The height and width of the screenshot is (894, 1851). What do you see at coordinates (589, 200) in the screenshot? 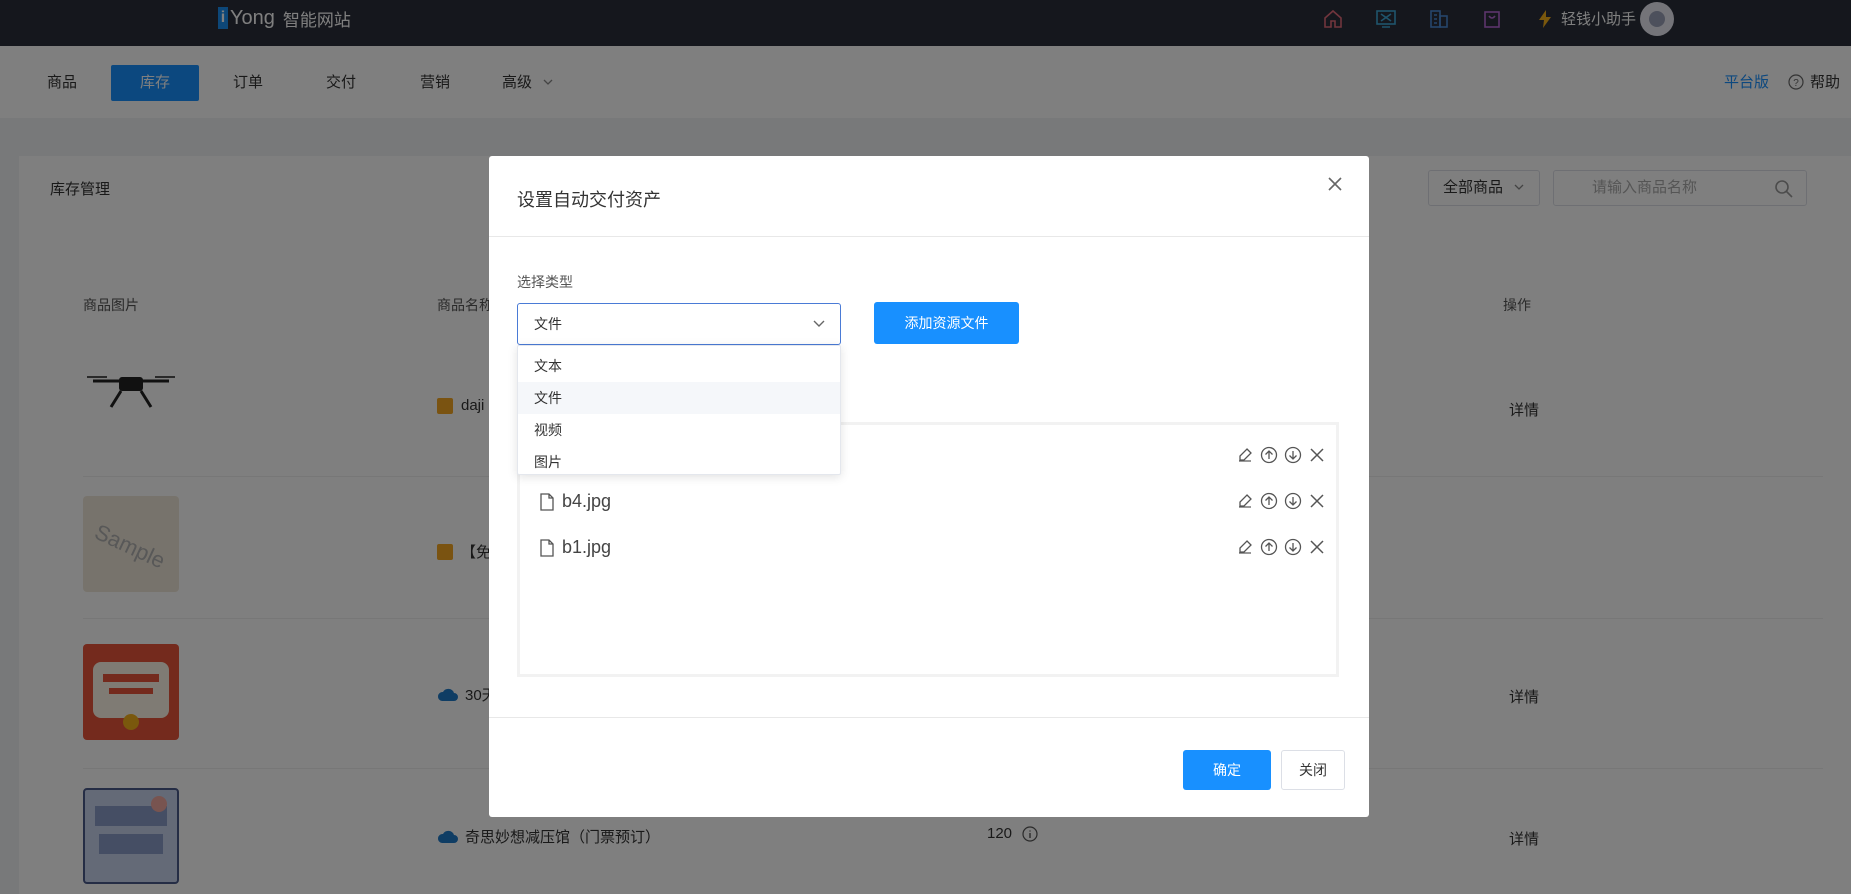
I see `modal-title: 设置自动交付资产` at bounding box center [589, 200].